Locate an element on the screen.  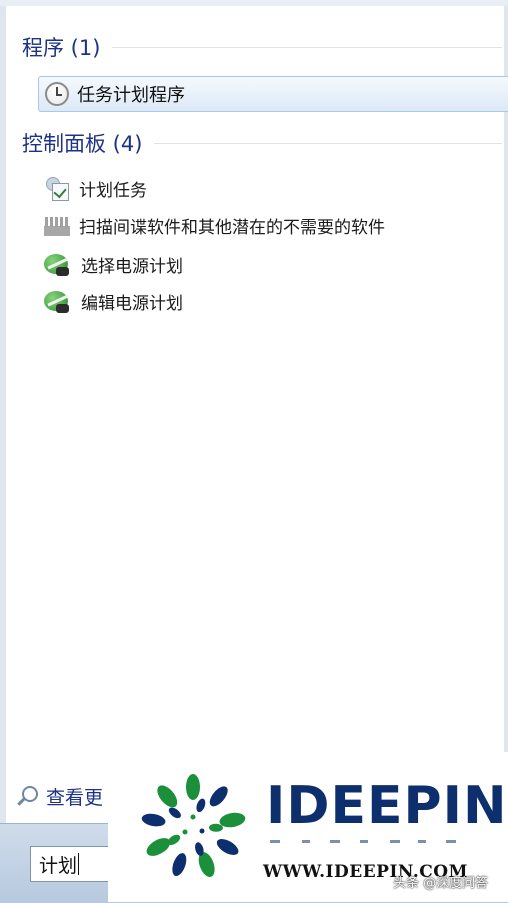
result-label: 扫描间谍软件和其他潜在的不需要的软件 is located at coordinates (232, 227).